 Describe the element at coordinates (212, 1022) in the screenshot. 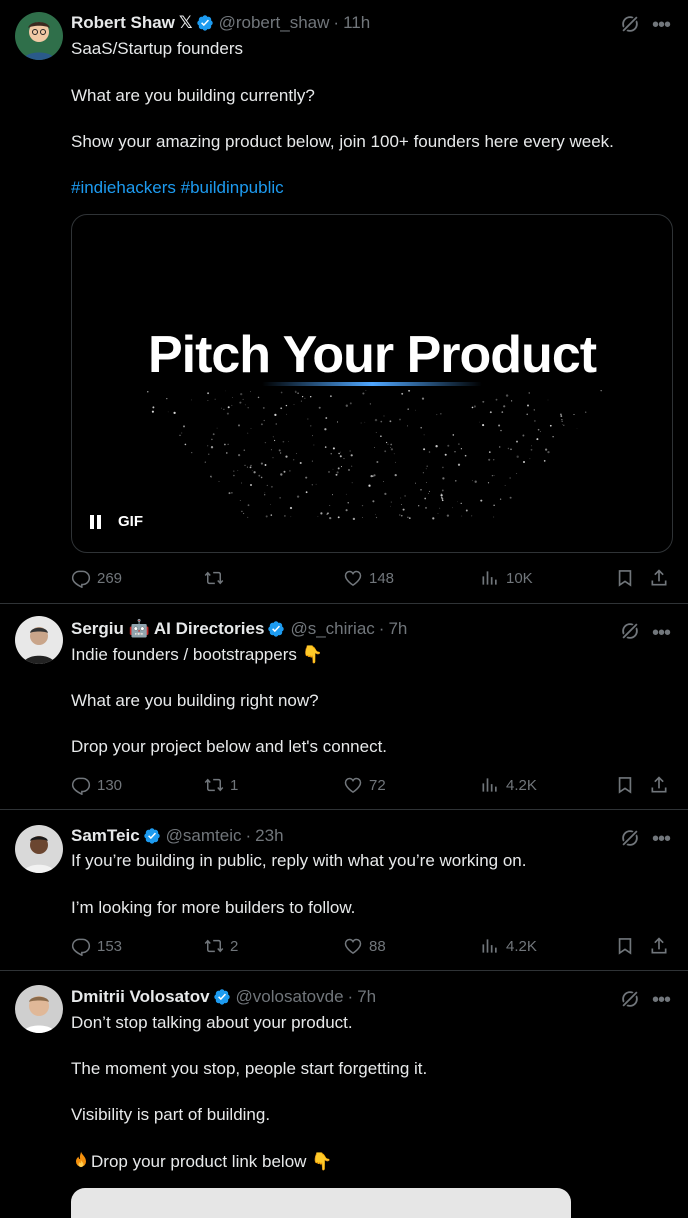

I see `tweet-text-line: Don’t stop talking about your product.` at that location.